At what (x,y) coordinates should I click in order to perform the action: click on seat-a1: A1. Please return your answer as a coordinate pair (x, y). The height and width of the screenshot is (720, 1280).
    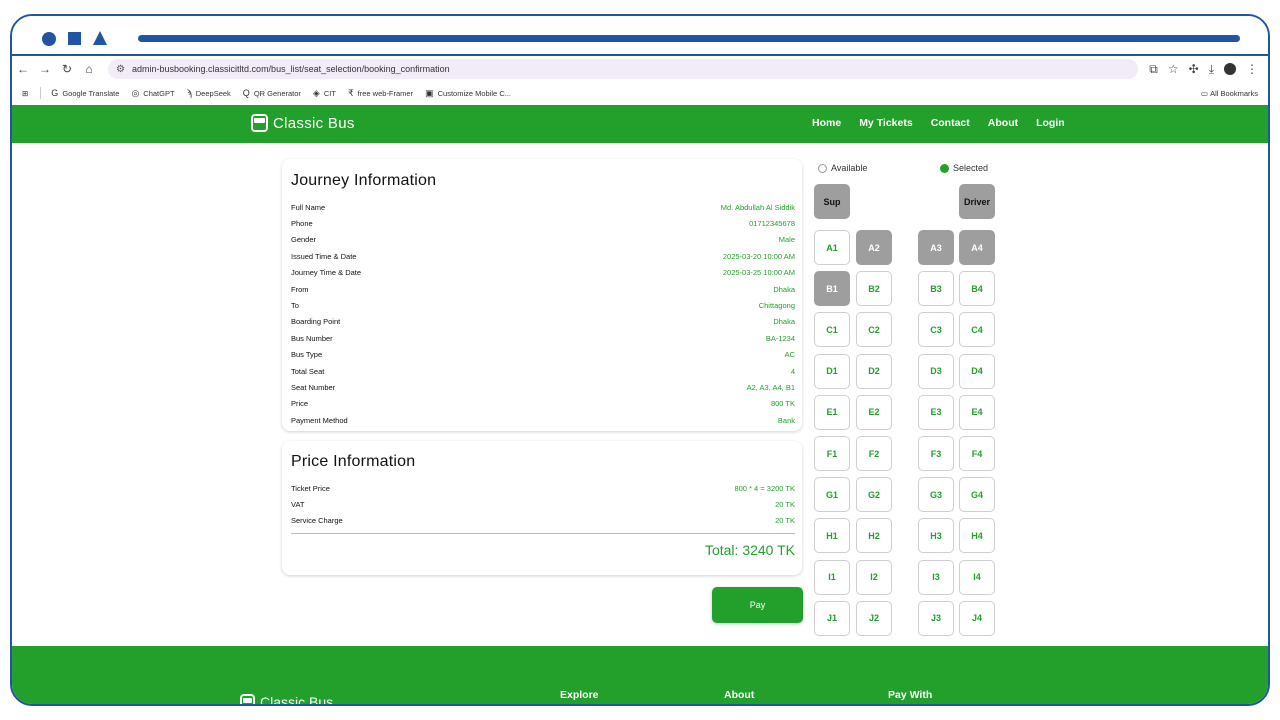
    Looking at the image, I should click on (832, 247).